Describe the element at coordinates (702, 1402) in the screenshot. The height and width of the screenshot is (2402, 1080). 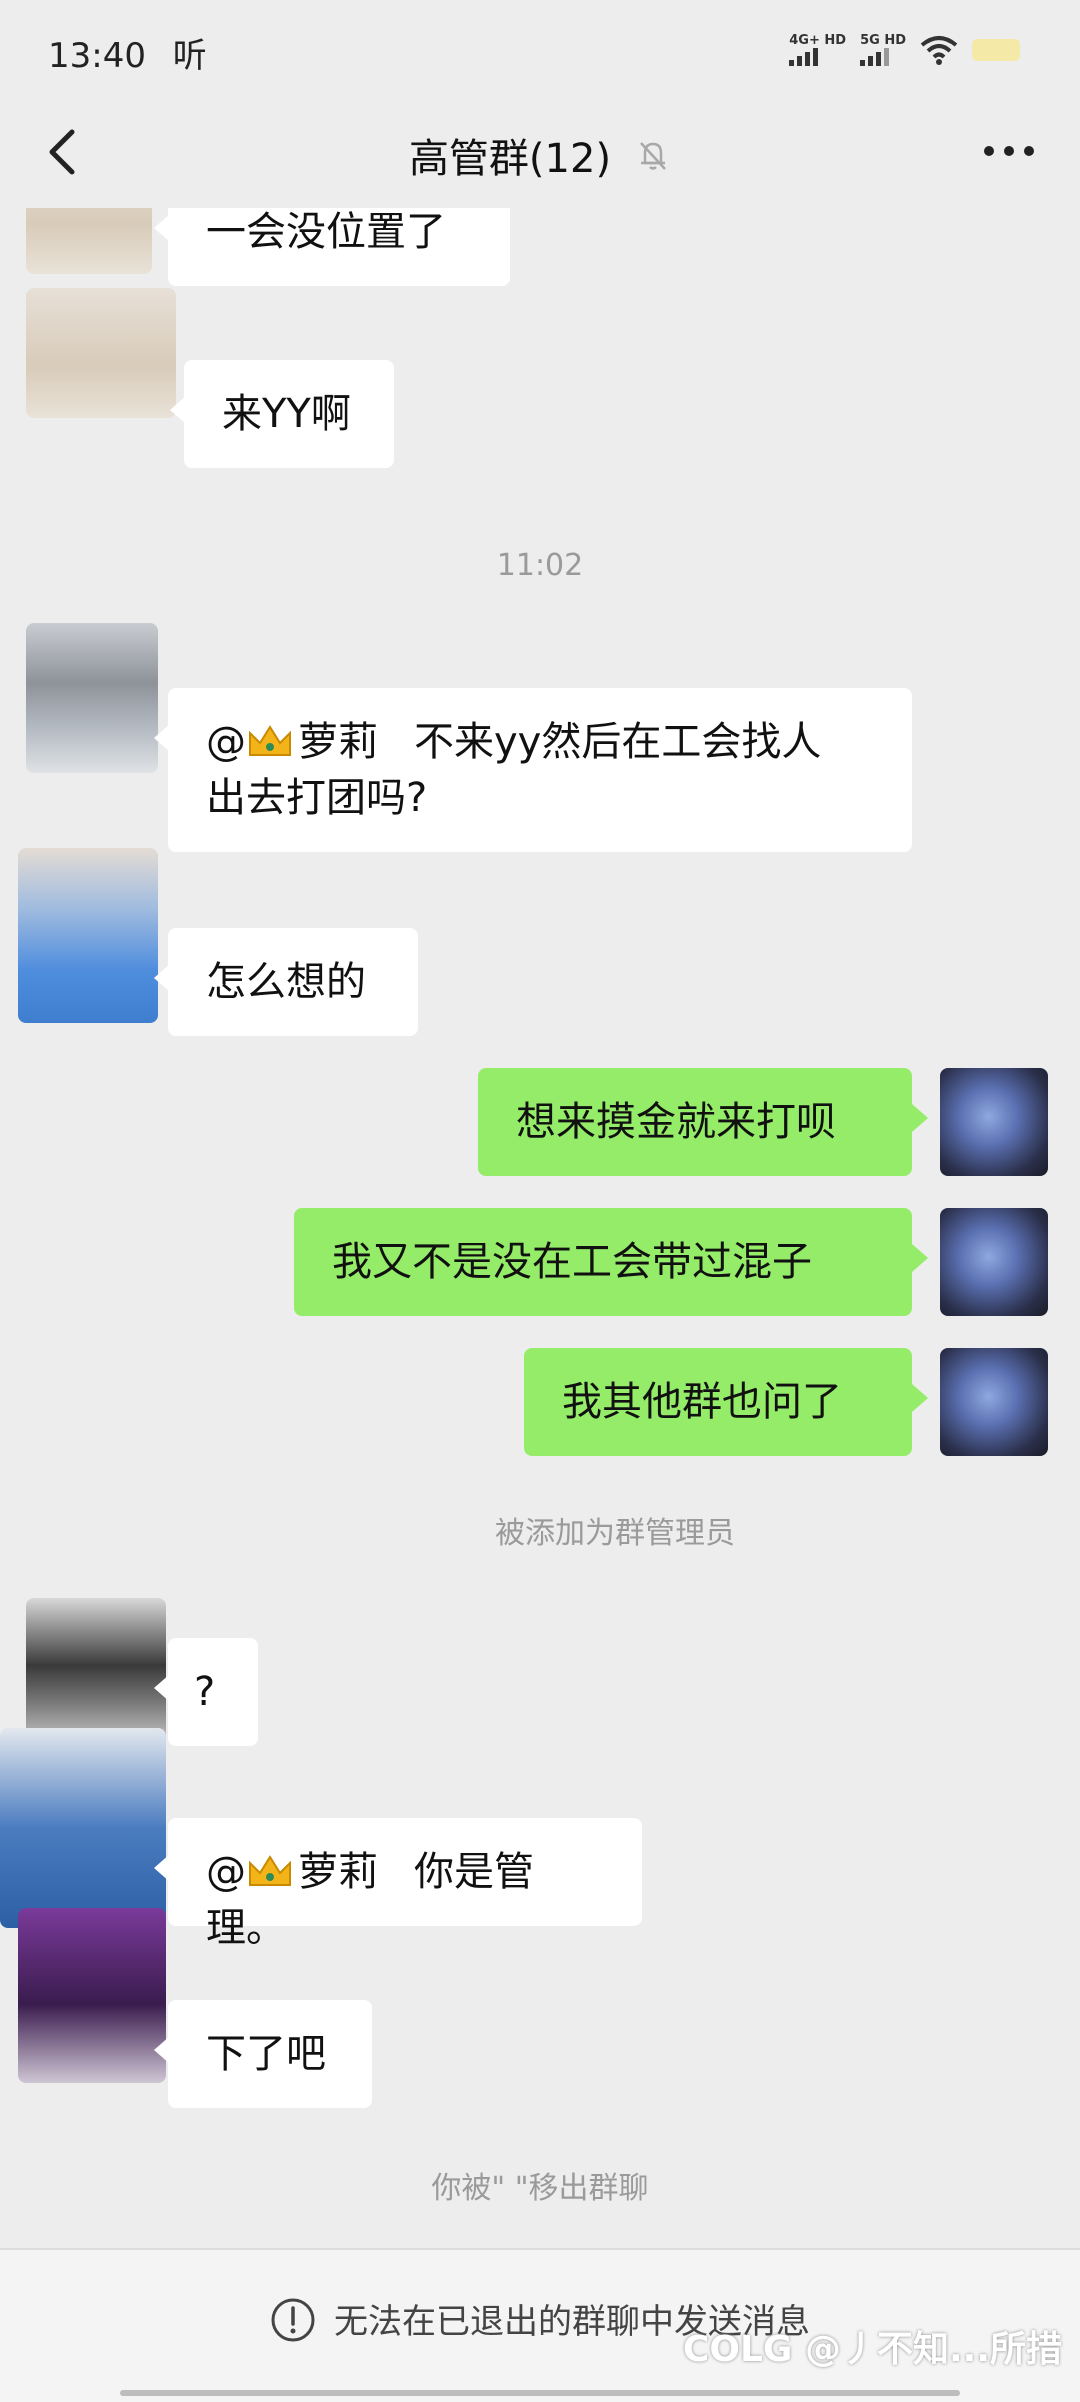
I see `message-text: 我其他群也问了` at that location.